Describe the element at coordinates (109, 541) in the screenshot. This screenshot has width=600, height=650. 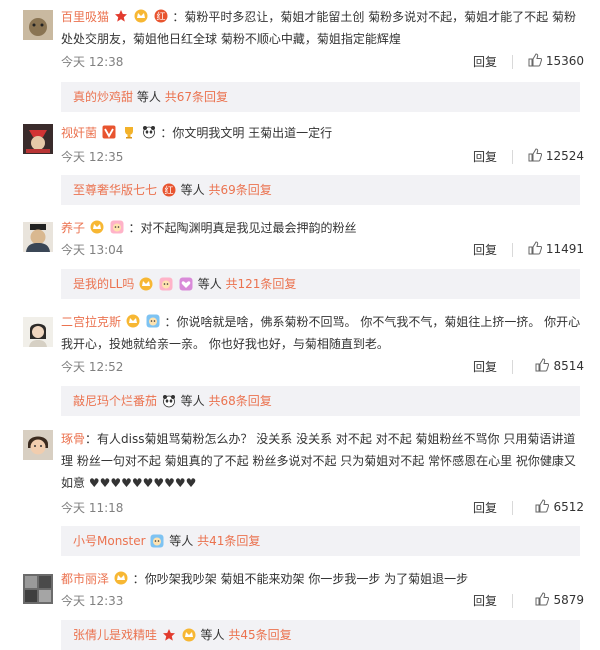
I see `sub-reply-author: 小号Monster` at that location.